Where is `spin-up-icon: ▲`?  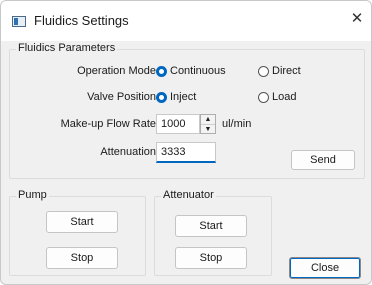 spin-up-icon: ▲ is located at coordinates (208, 120).